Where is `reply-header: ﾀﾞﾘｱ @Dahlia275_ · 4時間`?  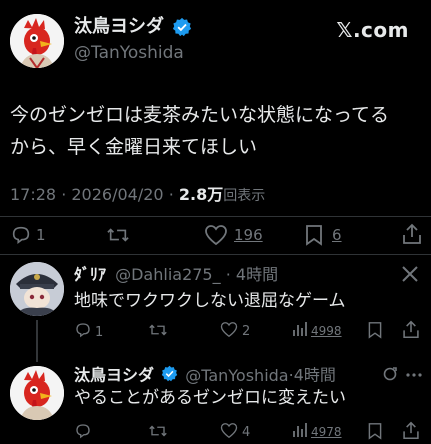
reply-header: ﾀﾞﾘｱ @Dahlia275_ · 4時間 is located at coordinates (176, 275).